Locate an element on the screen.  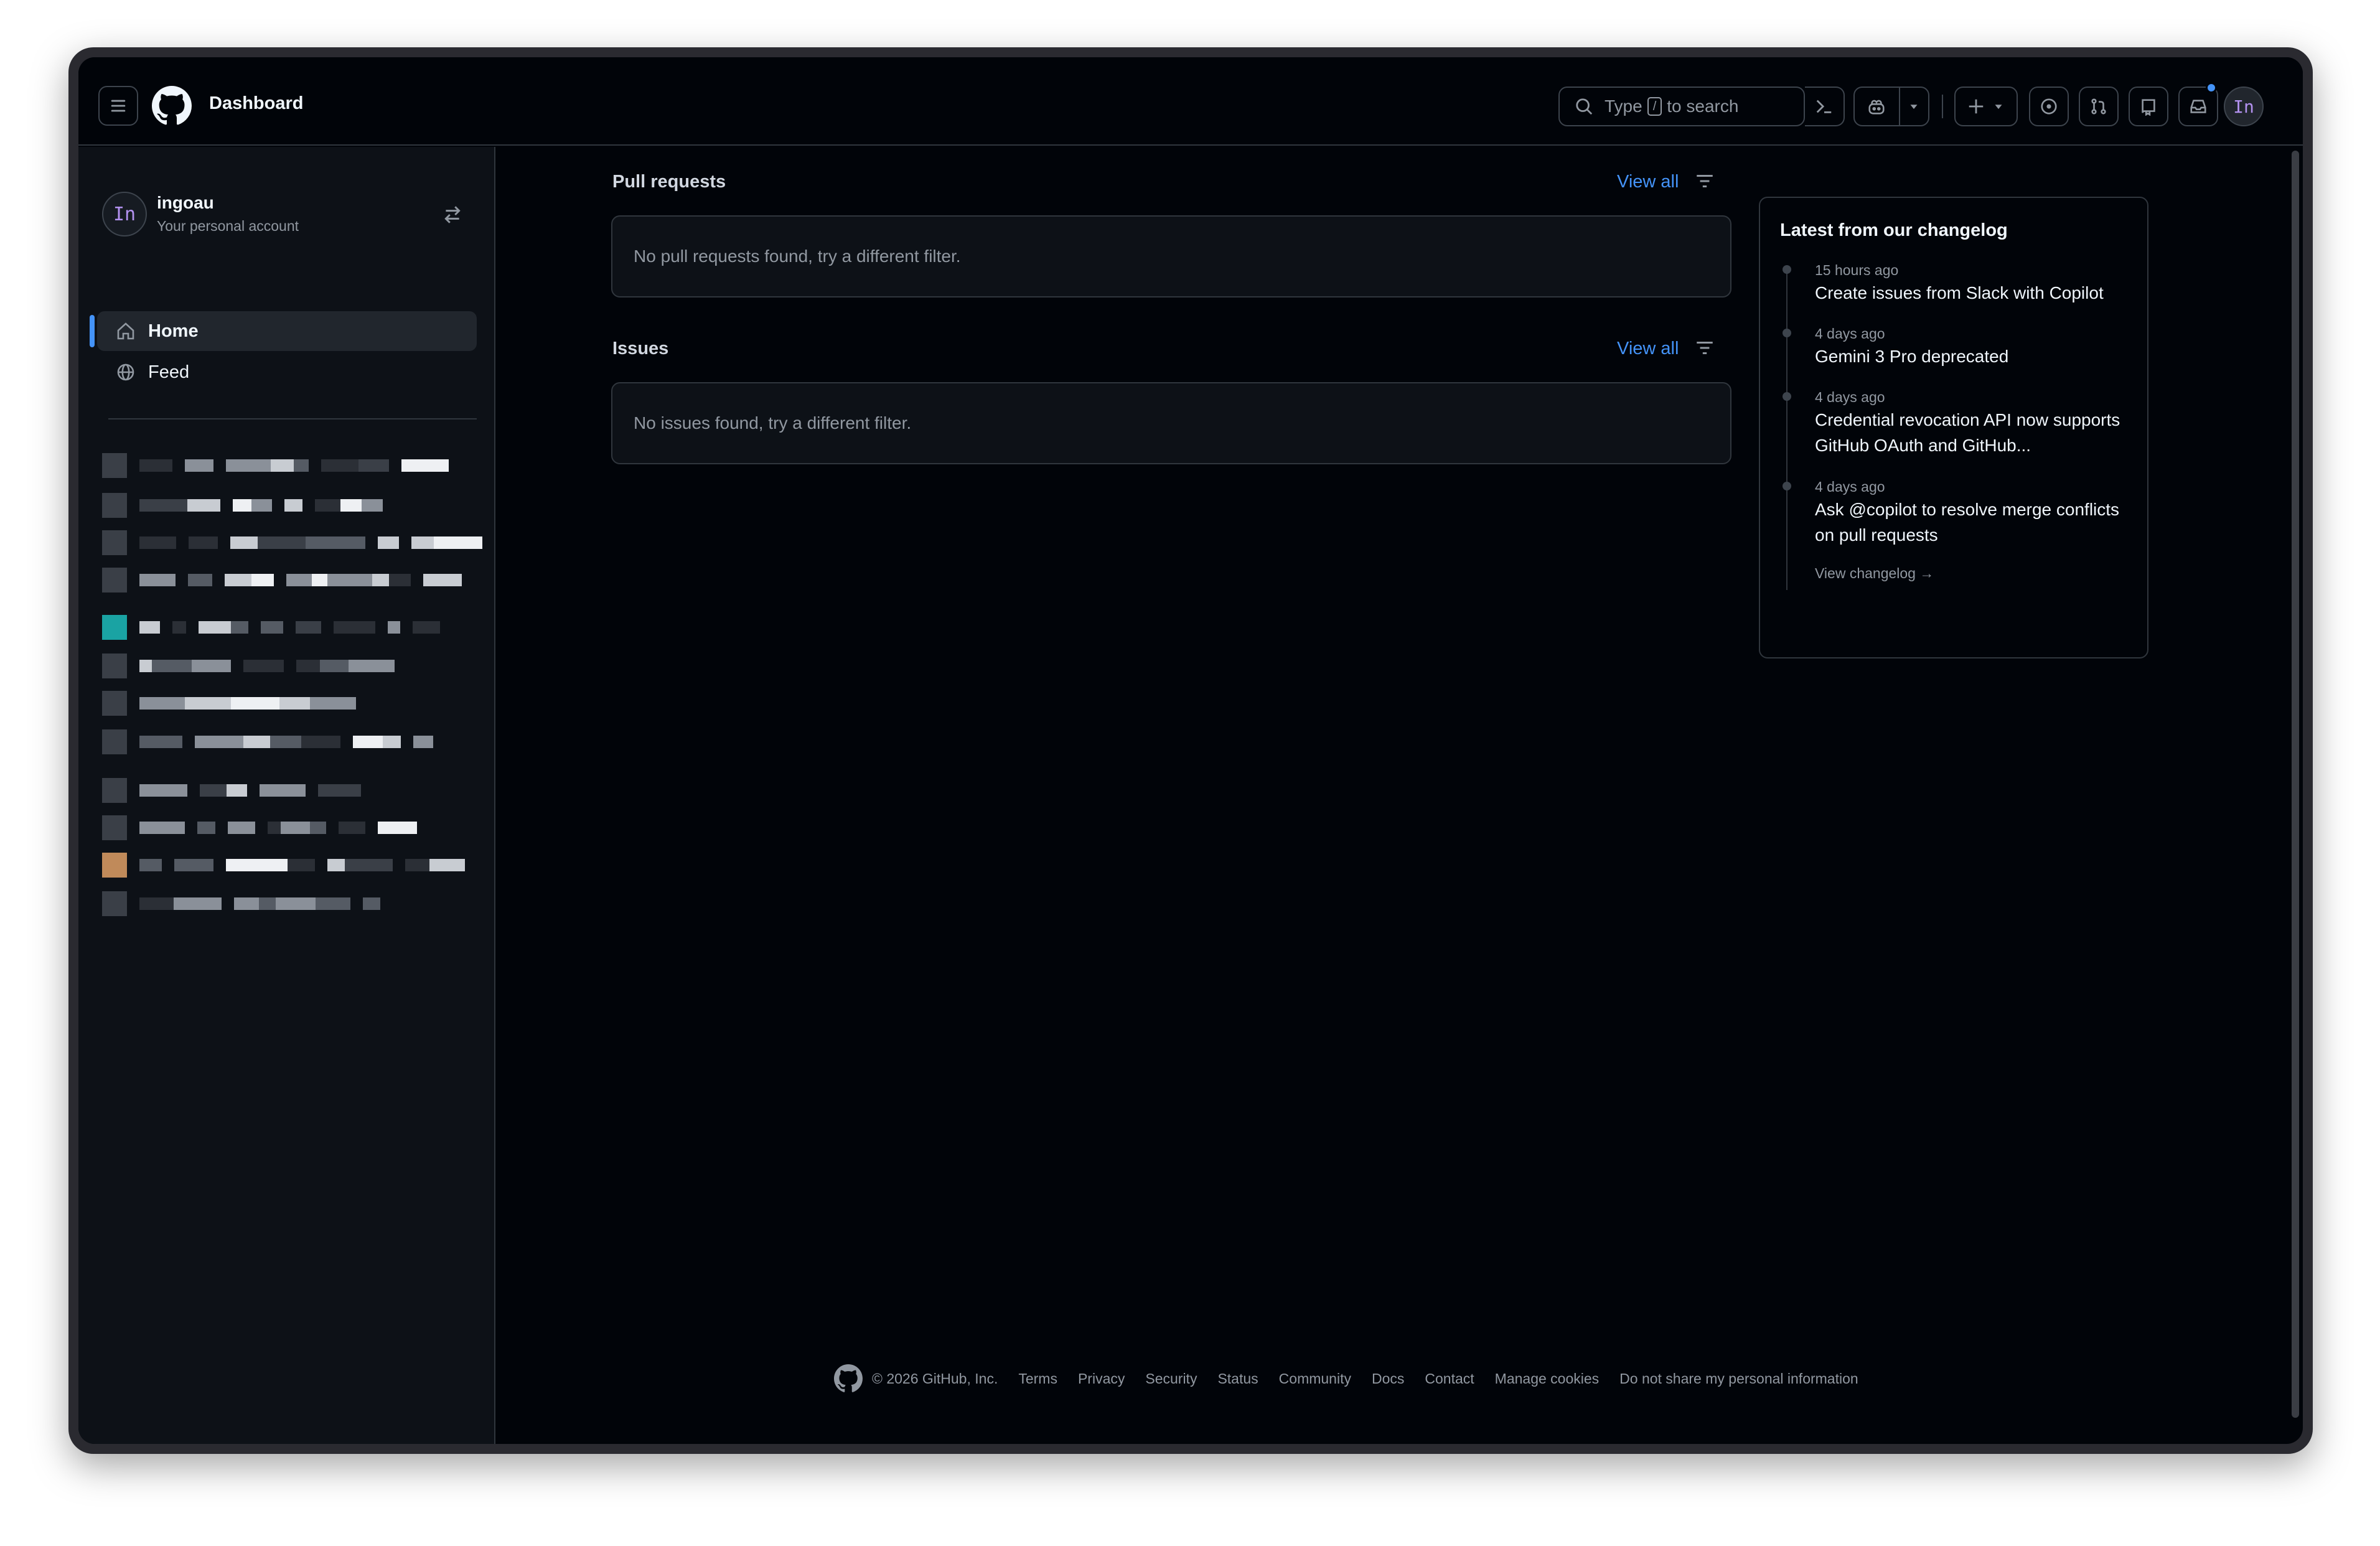
sidebar-item-label: Home is located at coordinates (174, 331).